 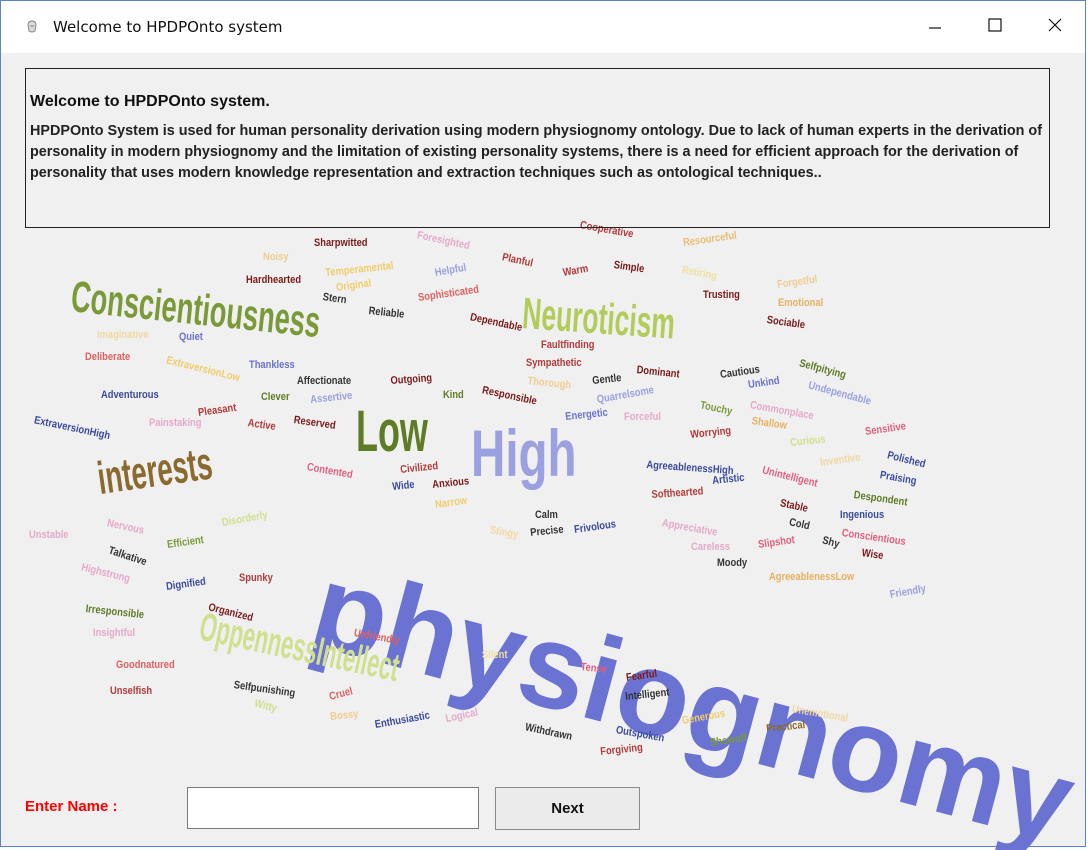 What do you see at coordinates (359, 269) in the screenshot?
I see `cloud-word: Temperamental` at bounding box center [359, 269].